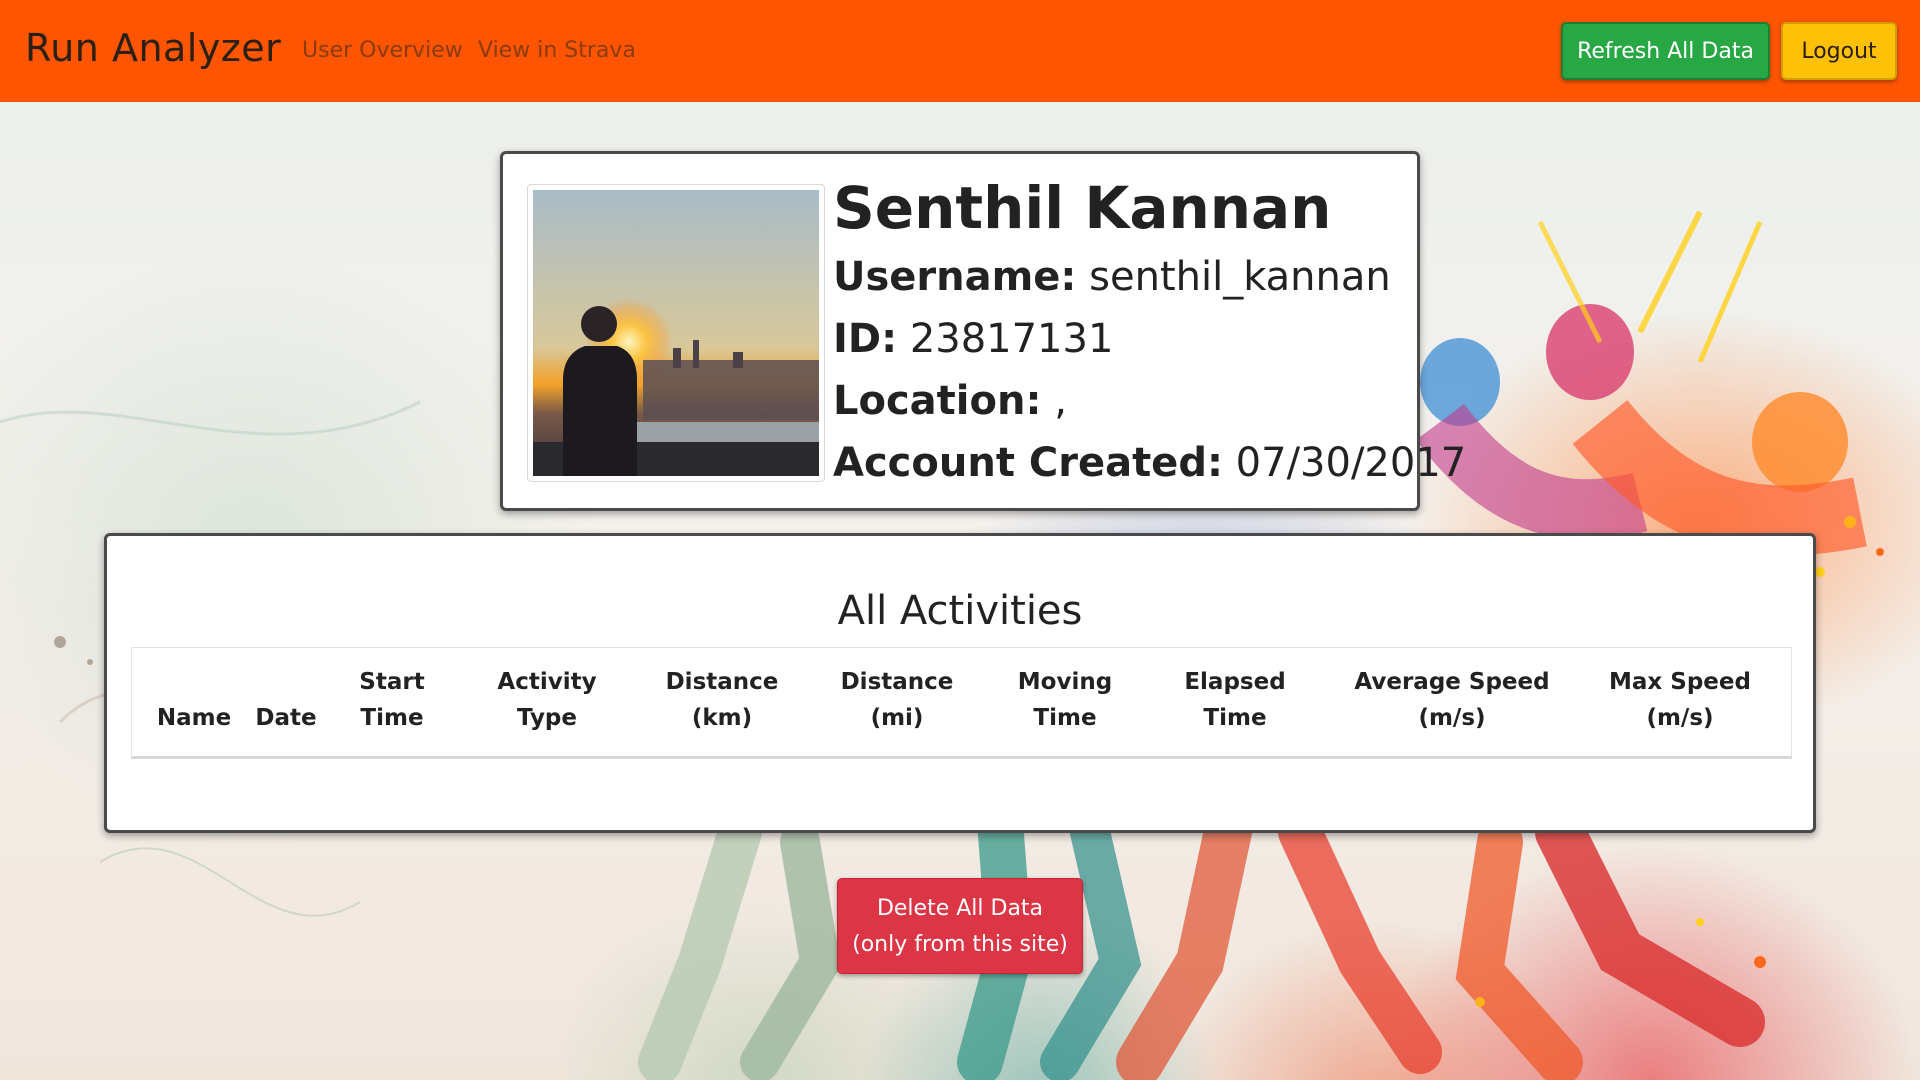 This screenshot has height=1080, width=1920. What do you see at coordinates (1351, 463) in the screenshot?
I see `account-created-value: 07/30/2017` at bounding box center [1351, 463].